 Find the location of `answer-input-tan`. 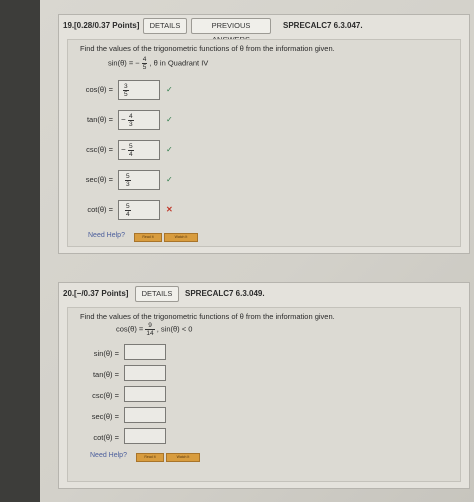

answer-input-tan is located at coordinates (145, 373).